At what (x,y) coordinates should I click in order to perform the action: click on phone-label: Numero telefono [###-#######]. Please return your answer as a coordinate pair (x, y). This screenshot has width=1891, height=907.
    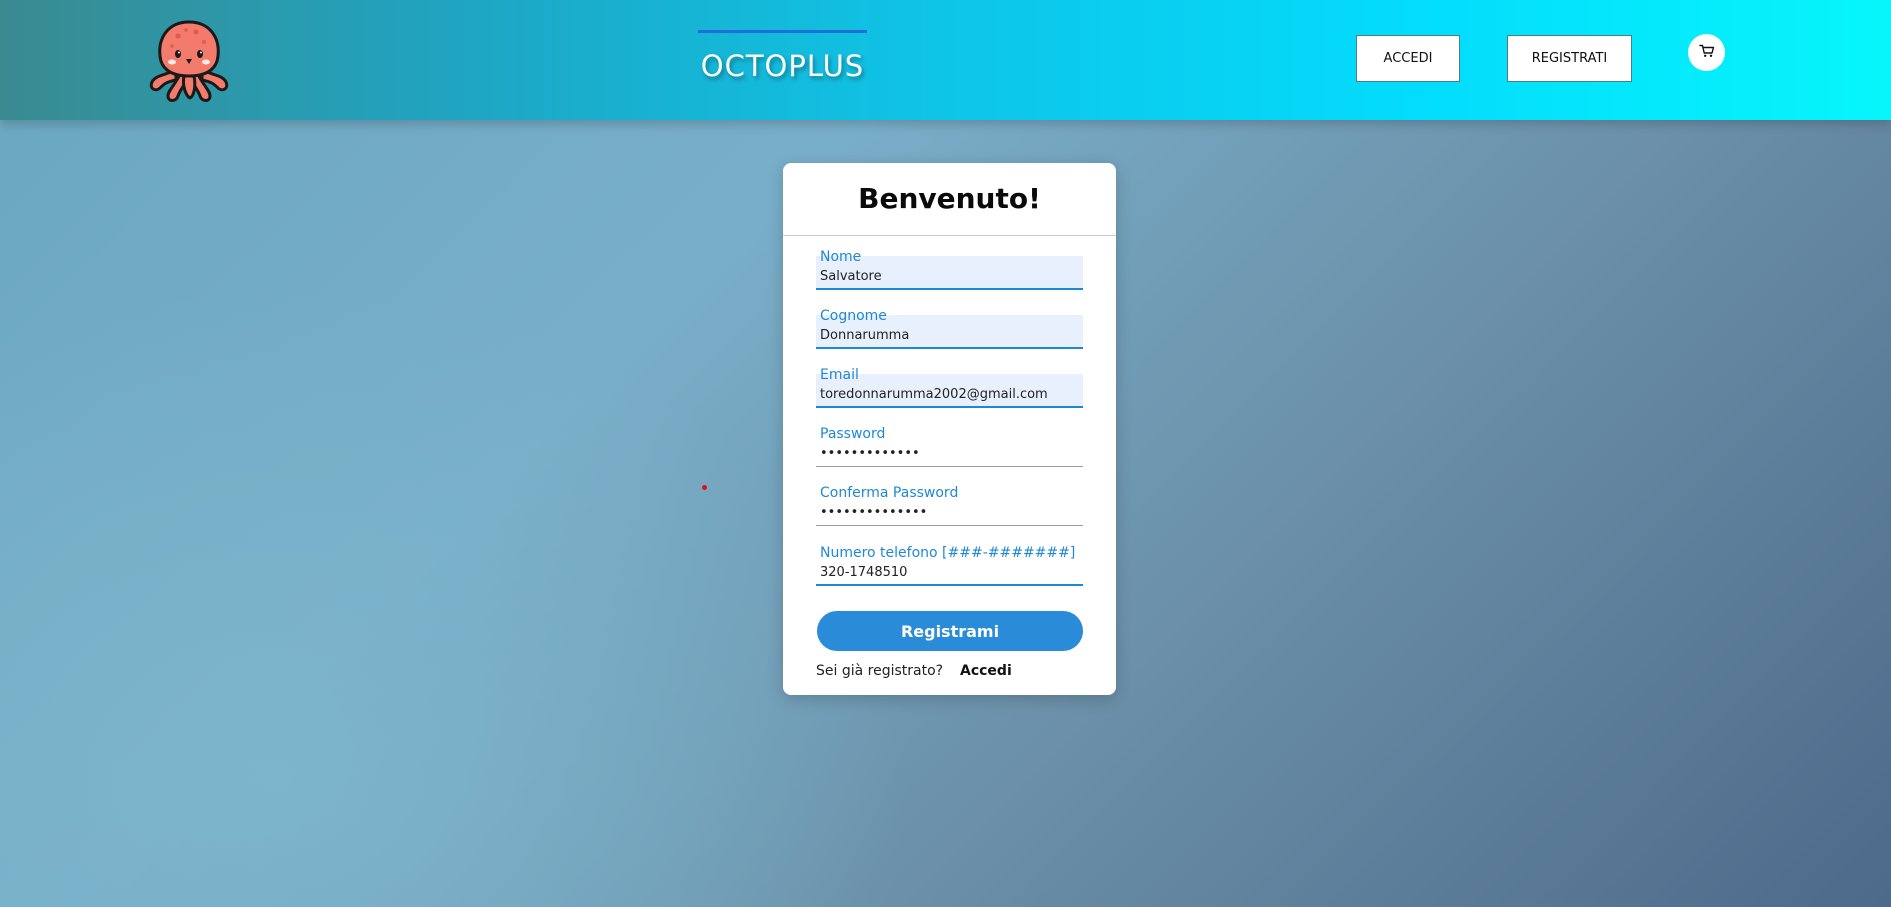
    Looking at the image, I should click on (948, 553).